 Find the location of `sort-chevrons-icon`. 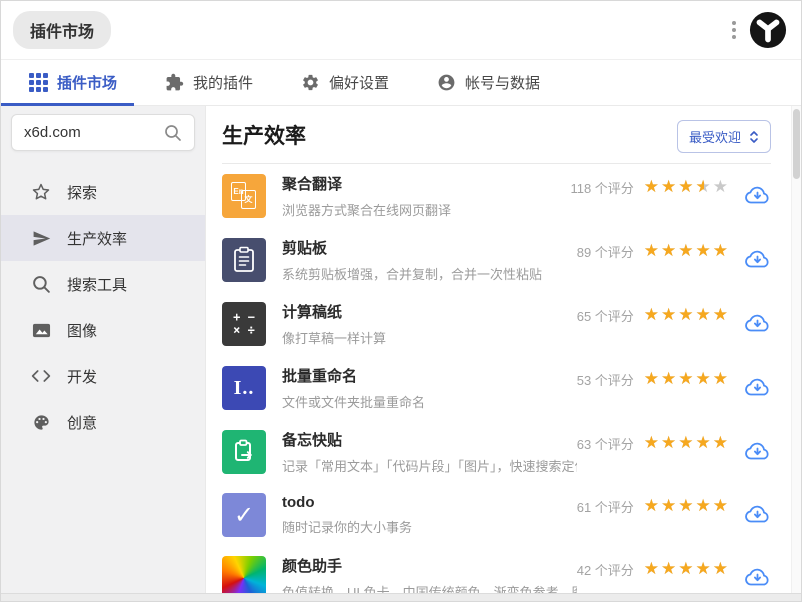

sort-chevrons-icon is located at coordinates (754, 136).